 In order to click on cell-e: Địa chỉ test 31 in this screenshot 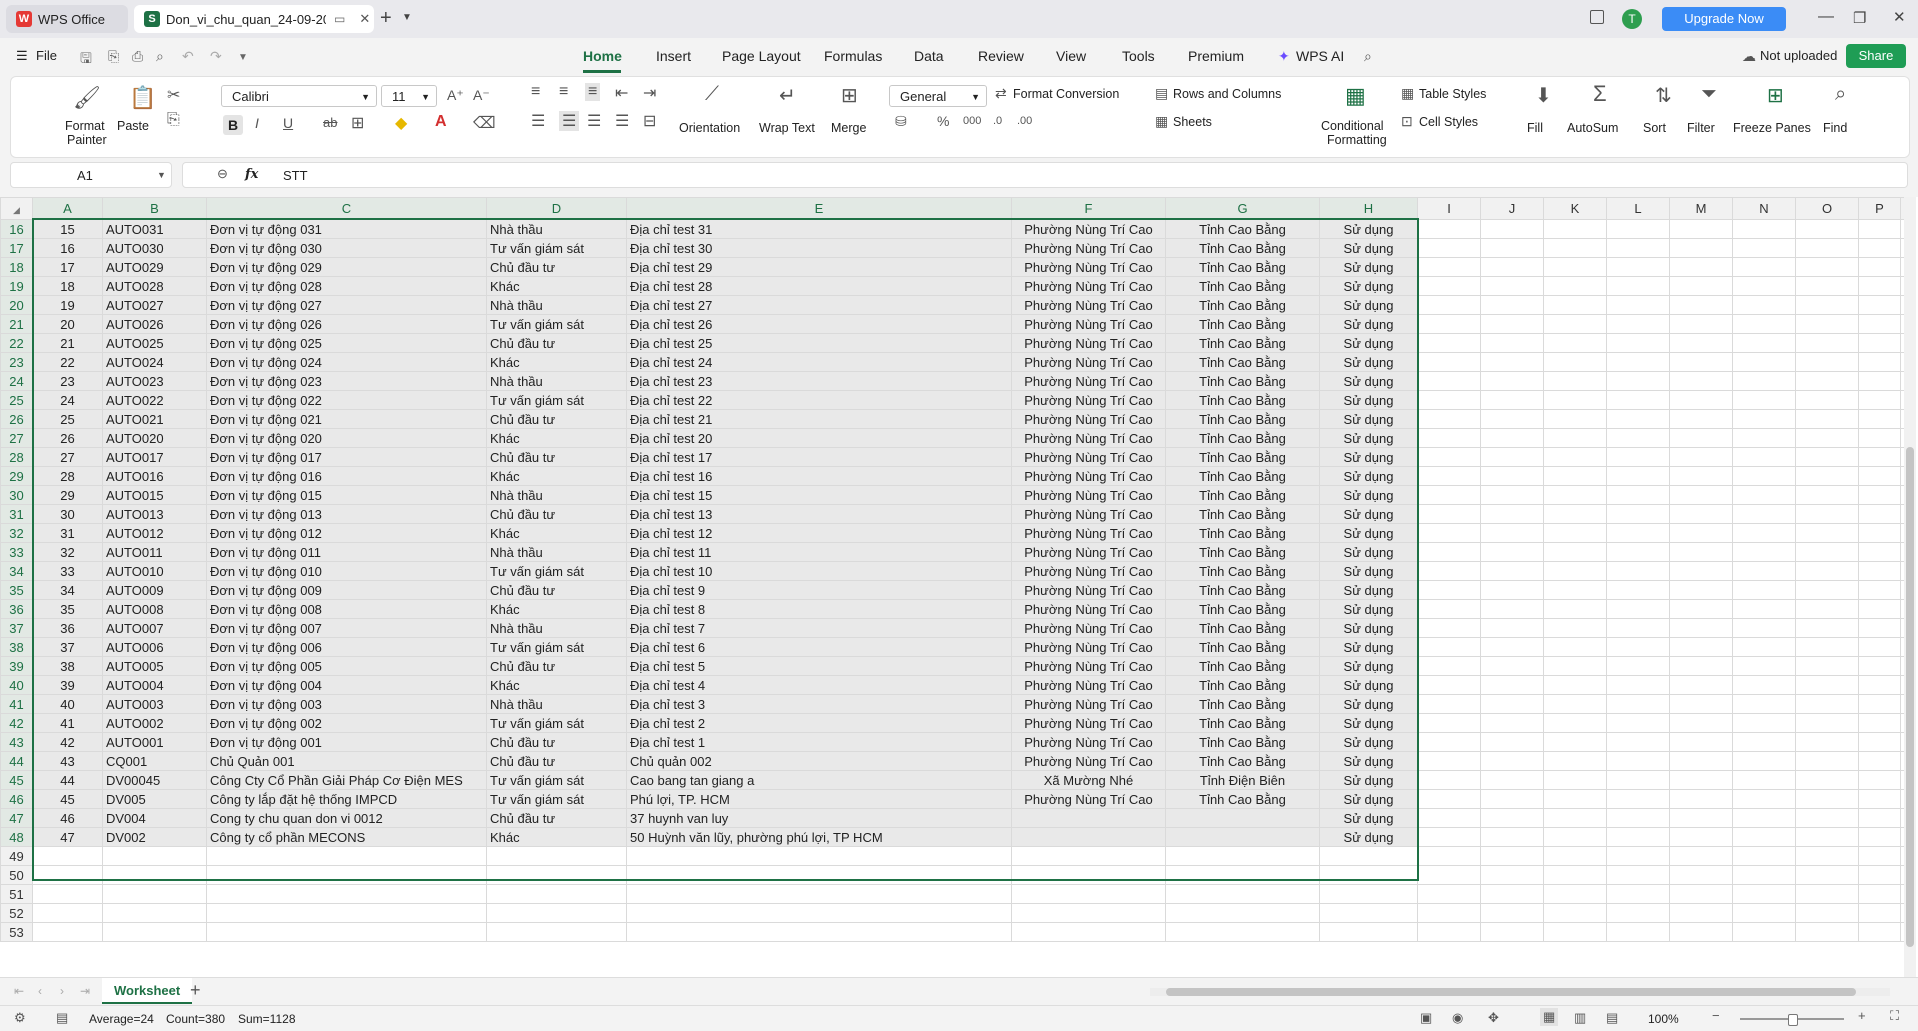, I will do `click(819, 229)`.